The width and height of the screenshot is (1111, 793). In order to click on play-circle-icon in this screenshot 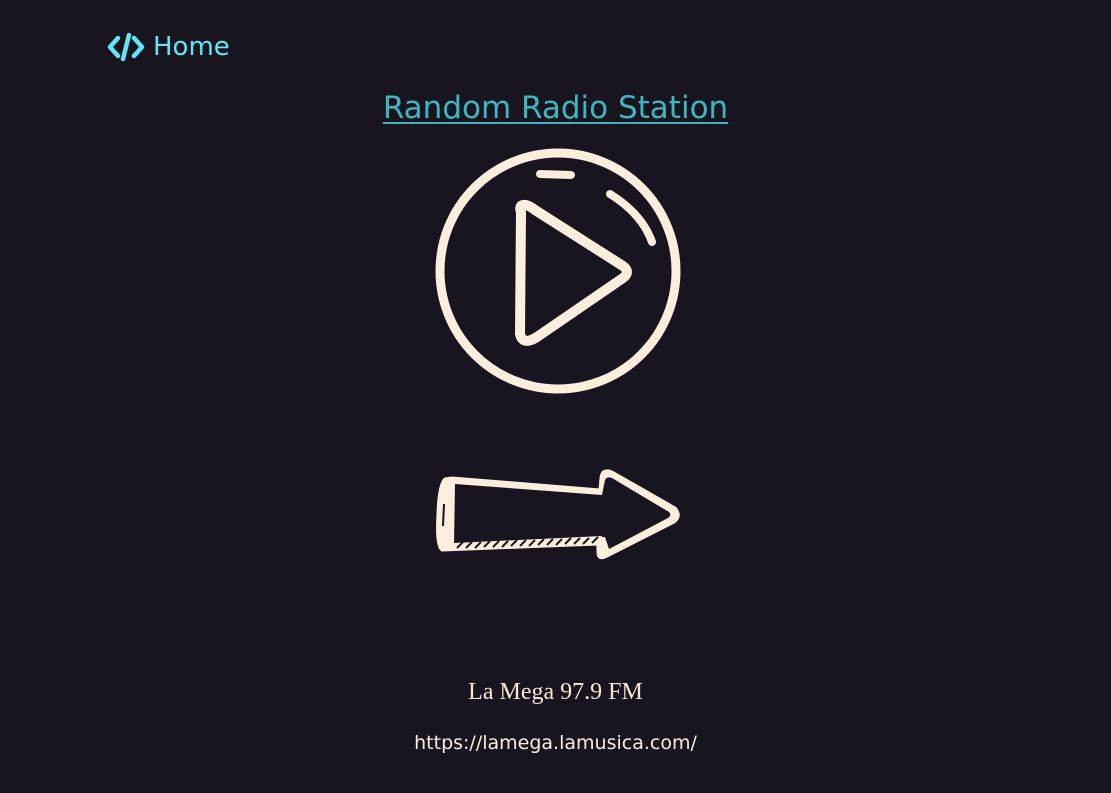, I will do `click(558, 271)`.